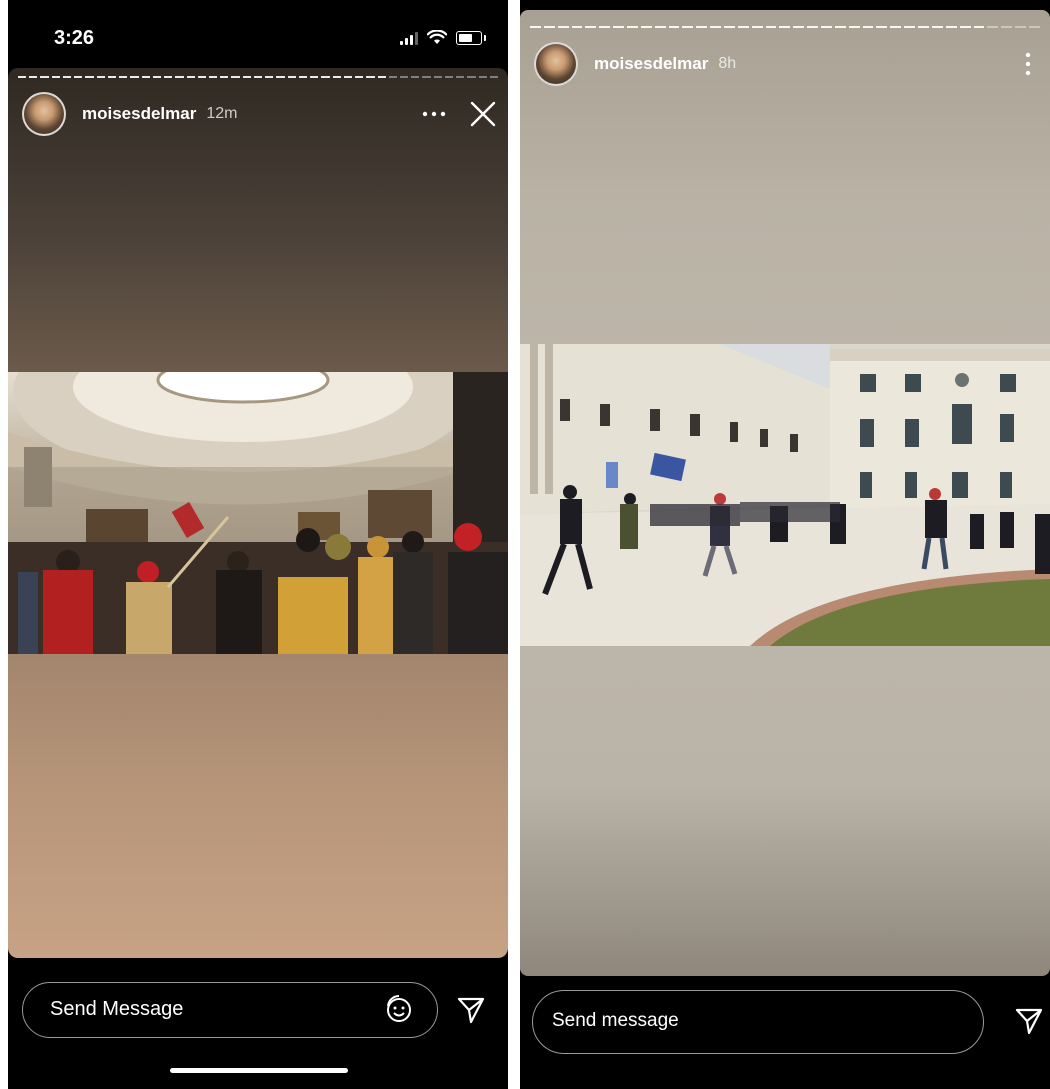 The height and width of the screenshot is (1089, 1050). Describe the element at coordinates (471, 37) in the screenshot. I see `battery-icon` at that location.